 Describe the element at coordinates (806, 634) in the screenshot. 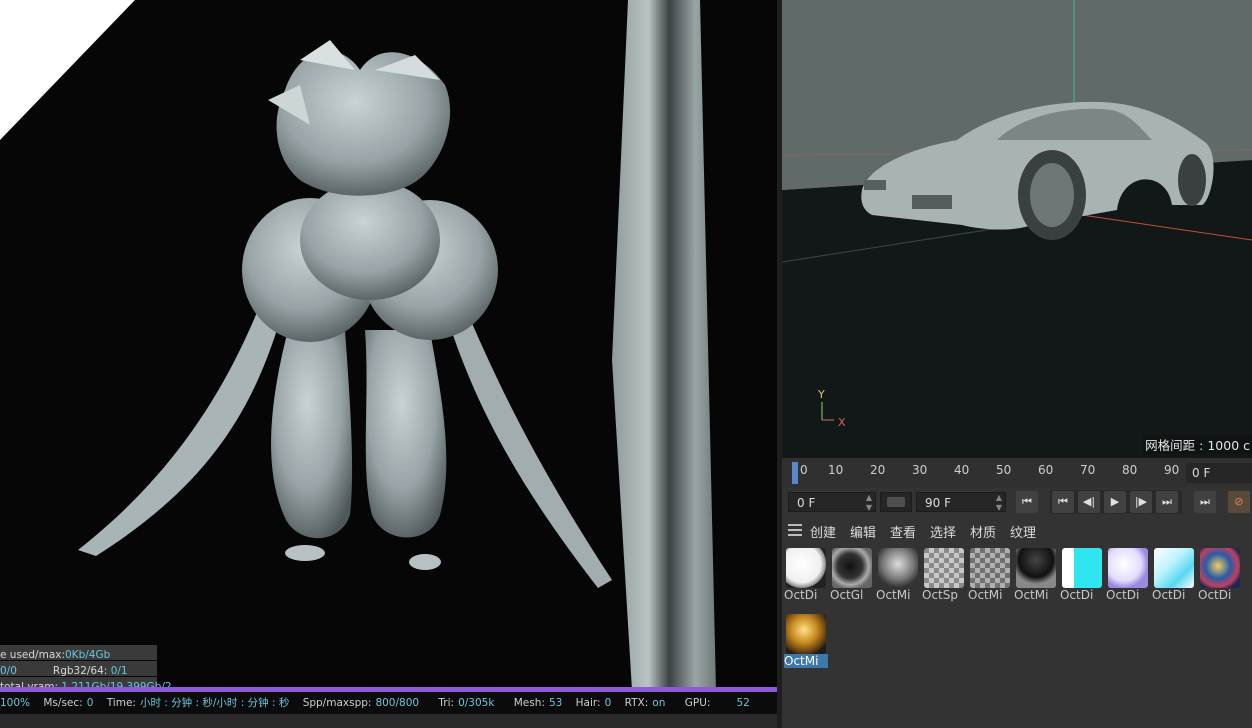

I see `material-preview-gold` at that location.